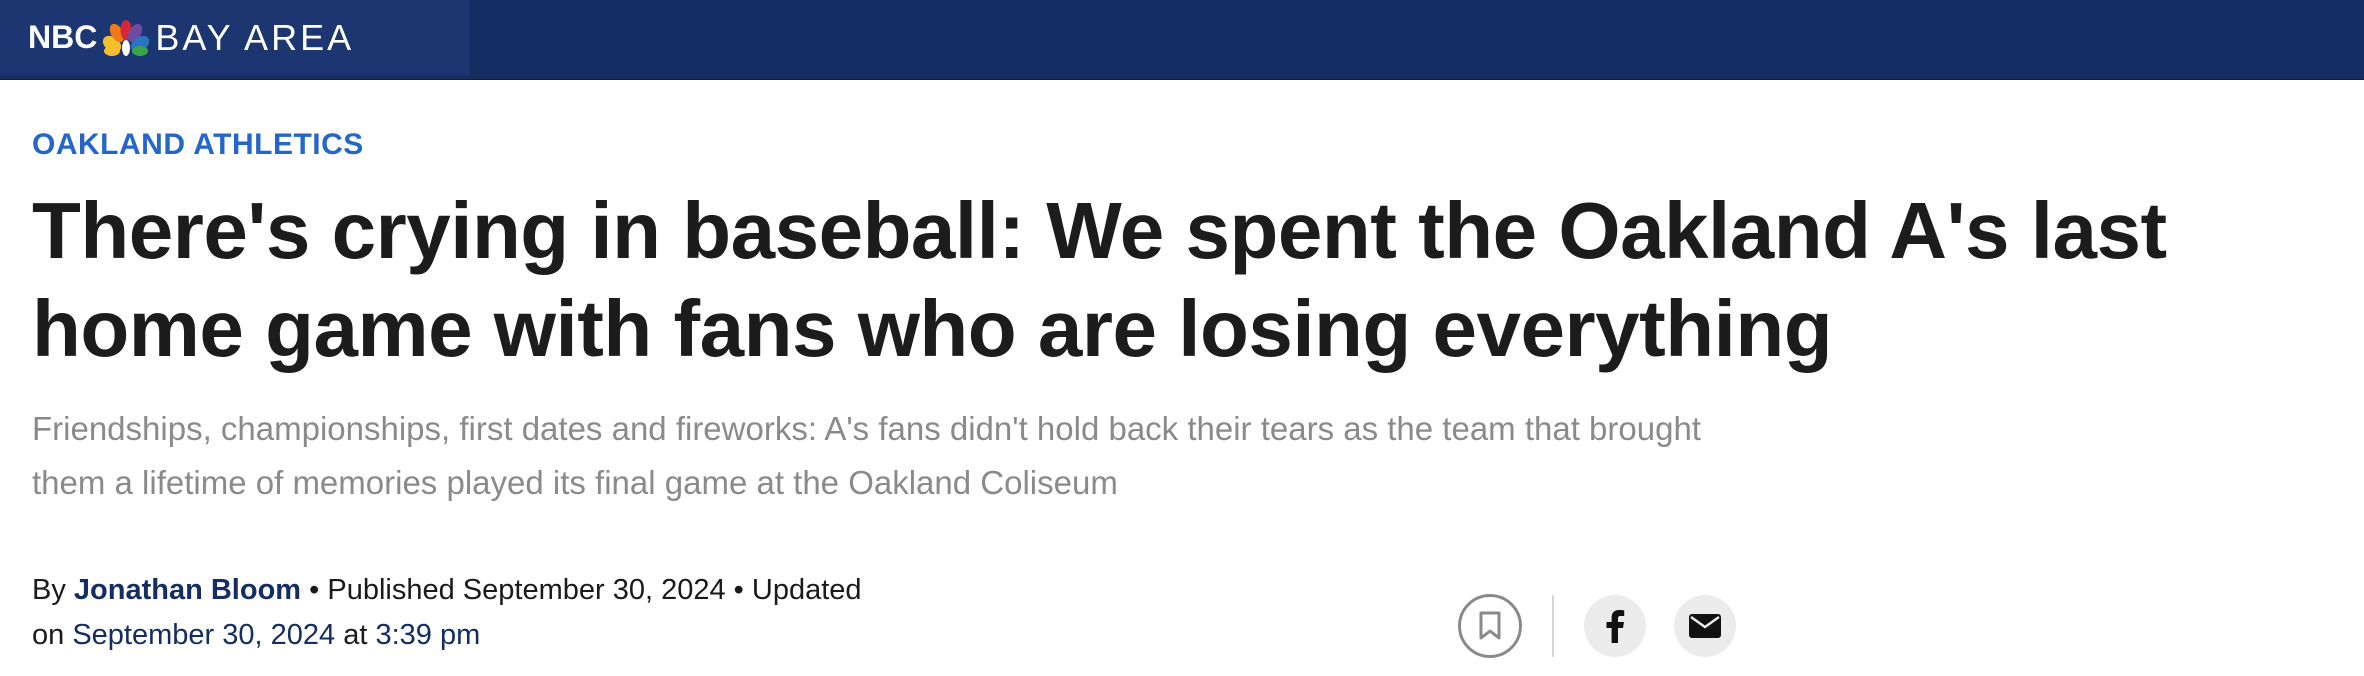 This screenshot has height=676, width=2364. I want to click on updated-time: 3:39 pm, so click(428, 635).